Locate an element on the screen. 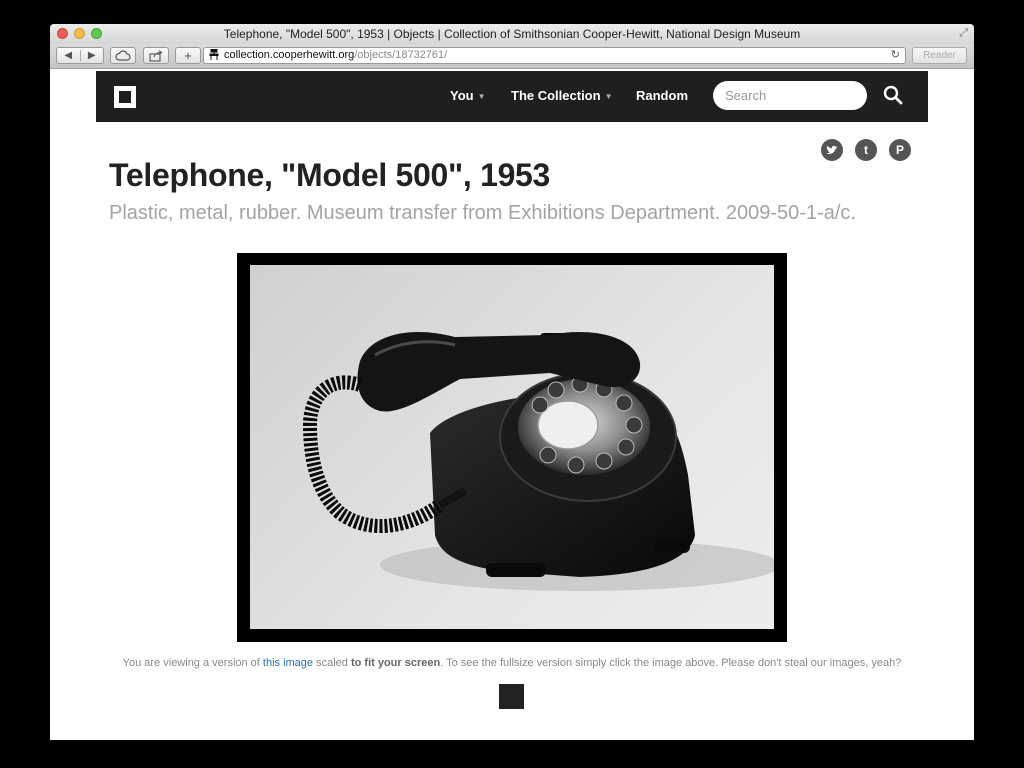 This screenshot has height=768, width=1024. url-path: /objects/18732761/ is located at coordinates (401, 55).